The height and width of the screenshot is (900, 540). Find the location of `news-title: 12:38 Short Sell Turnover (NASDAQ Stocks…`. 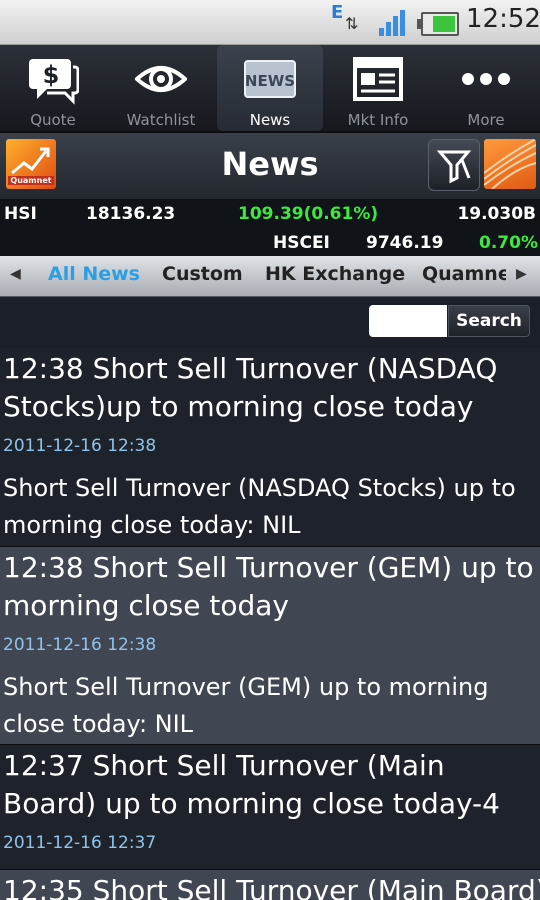

news-title: 12:38 Short Sell Turnover (NASDAQ Stocks… is located at coordinates (250, 387).